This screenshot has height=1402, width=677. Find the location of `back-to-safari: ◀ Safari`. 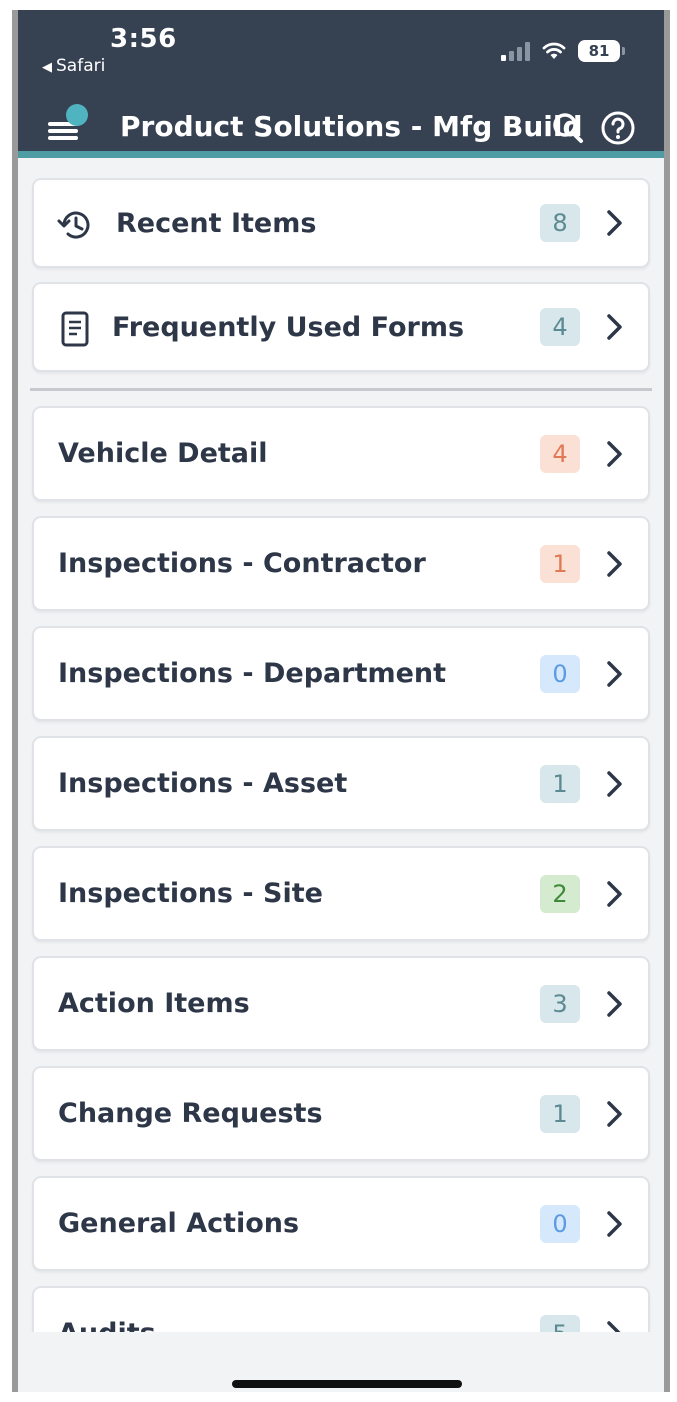

back-to-safari: ◀ Safari is located at coordinates (73, 66).